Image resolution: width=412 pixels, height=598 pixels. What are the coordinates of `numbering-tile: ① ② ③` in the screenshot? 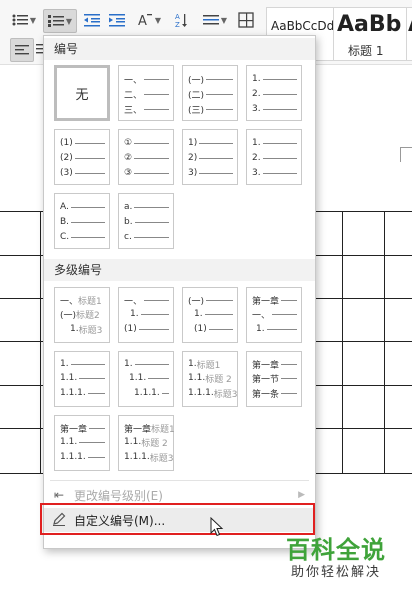 It's located at (146, 157).